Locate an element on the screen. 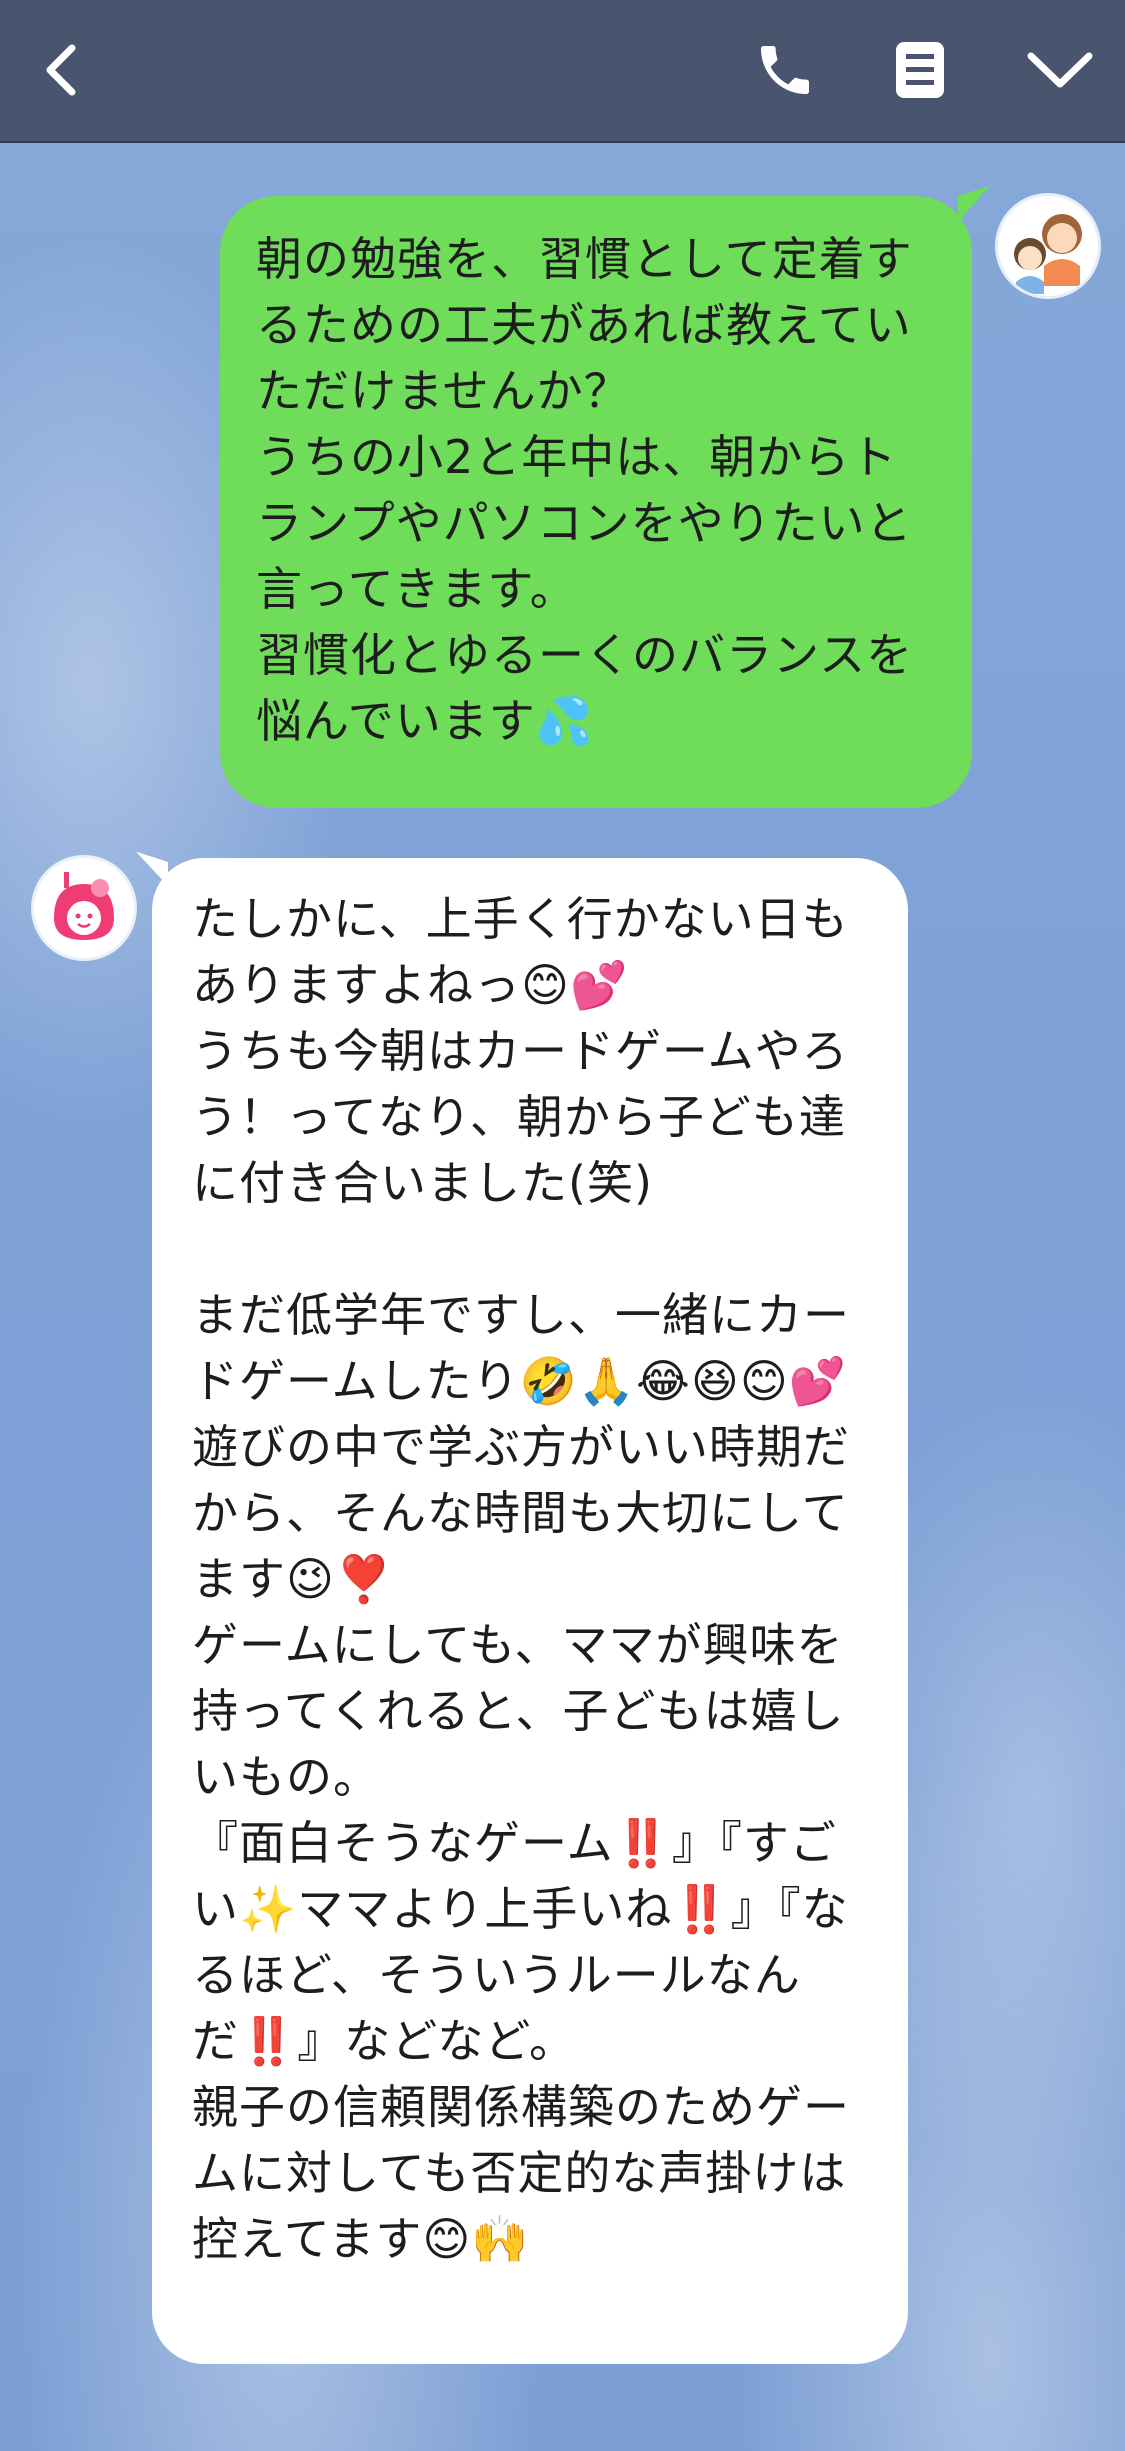  contact-avatar is located at coordinates (84, 908).